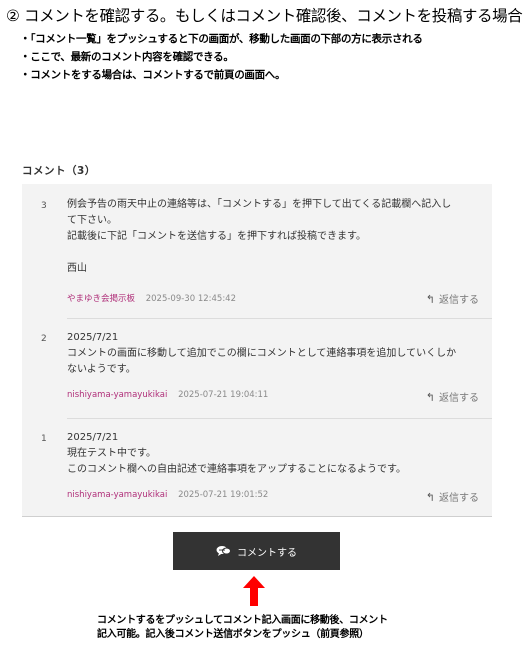 This screenshot has height=664, width=530. I want to click on instruction-item: ・ここで、最新のコメント内容を確認できる。, so click(127, 57).